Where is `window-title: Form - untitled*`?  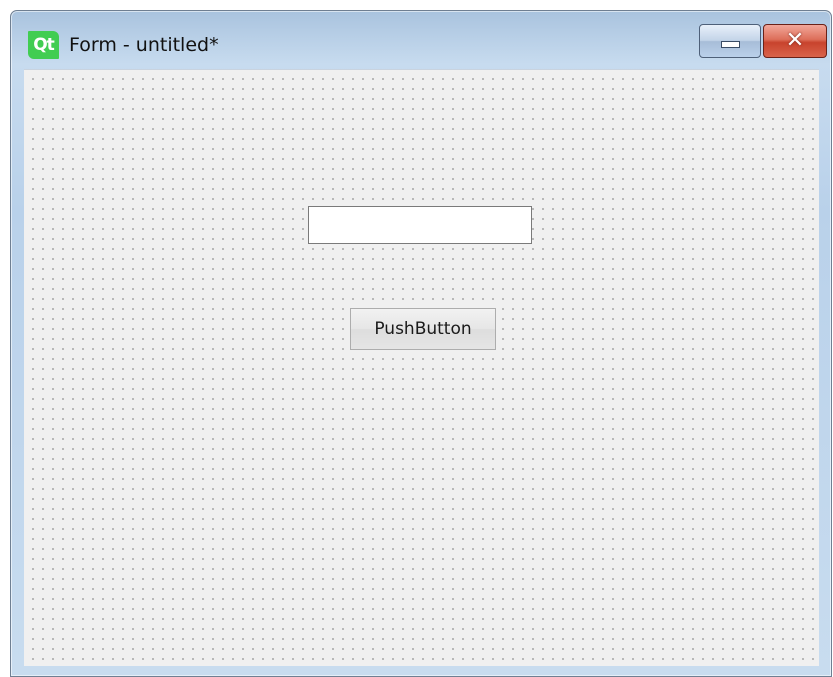
window-title: Form - untitled* is located at coordinates (144, 45).